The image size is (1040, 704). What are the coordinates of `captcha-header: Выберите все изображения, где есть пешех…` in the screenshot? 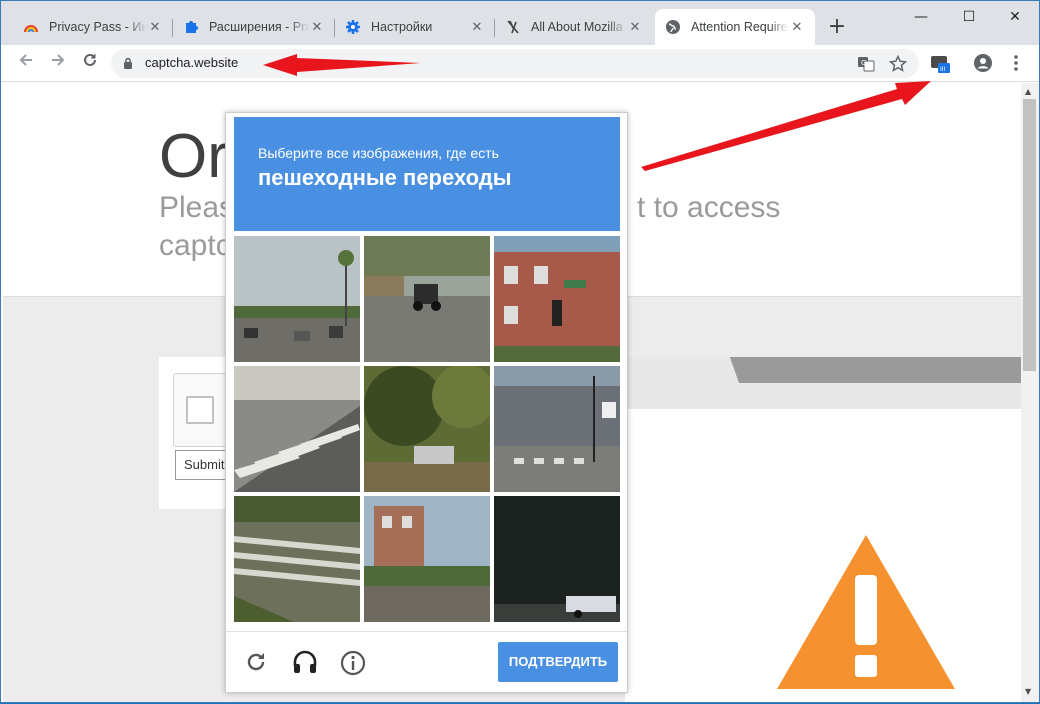 It's located at (427, 174).